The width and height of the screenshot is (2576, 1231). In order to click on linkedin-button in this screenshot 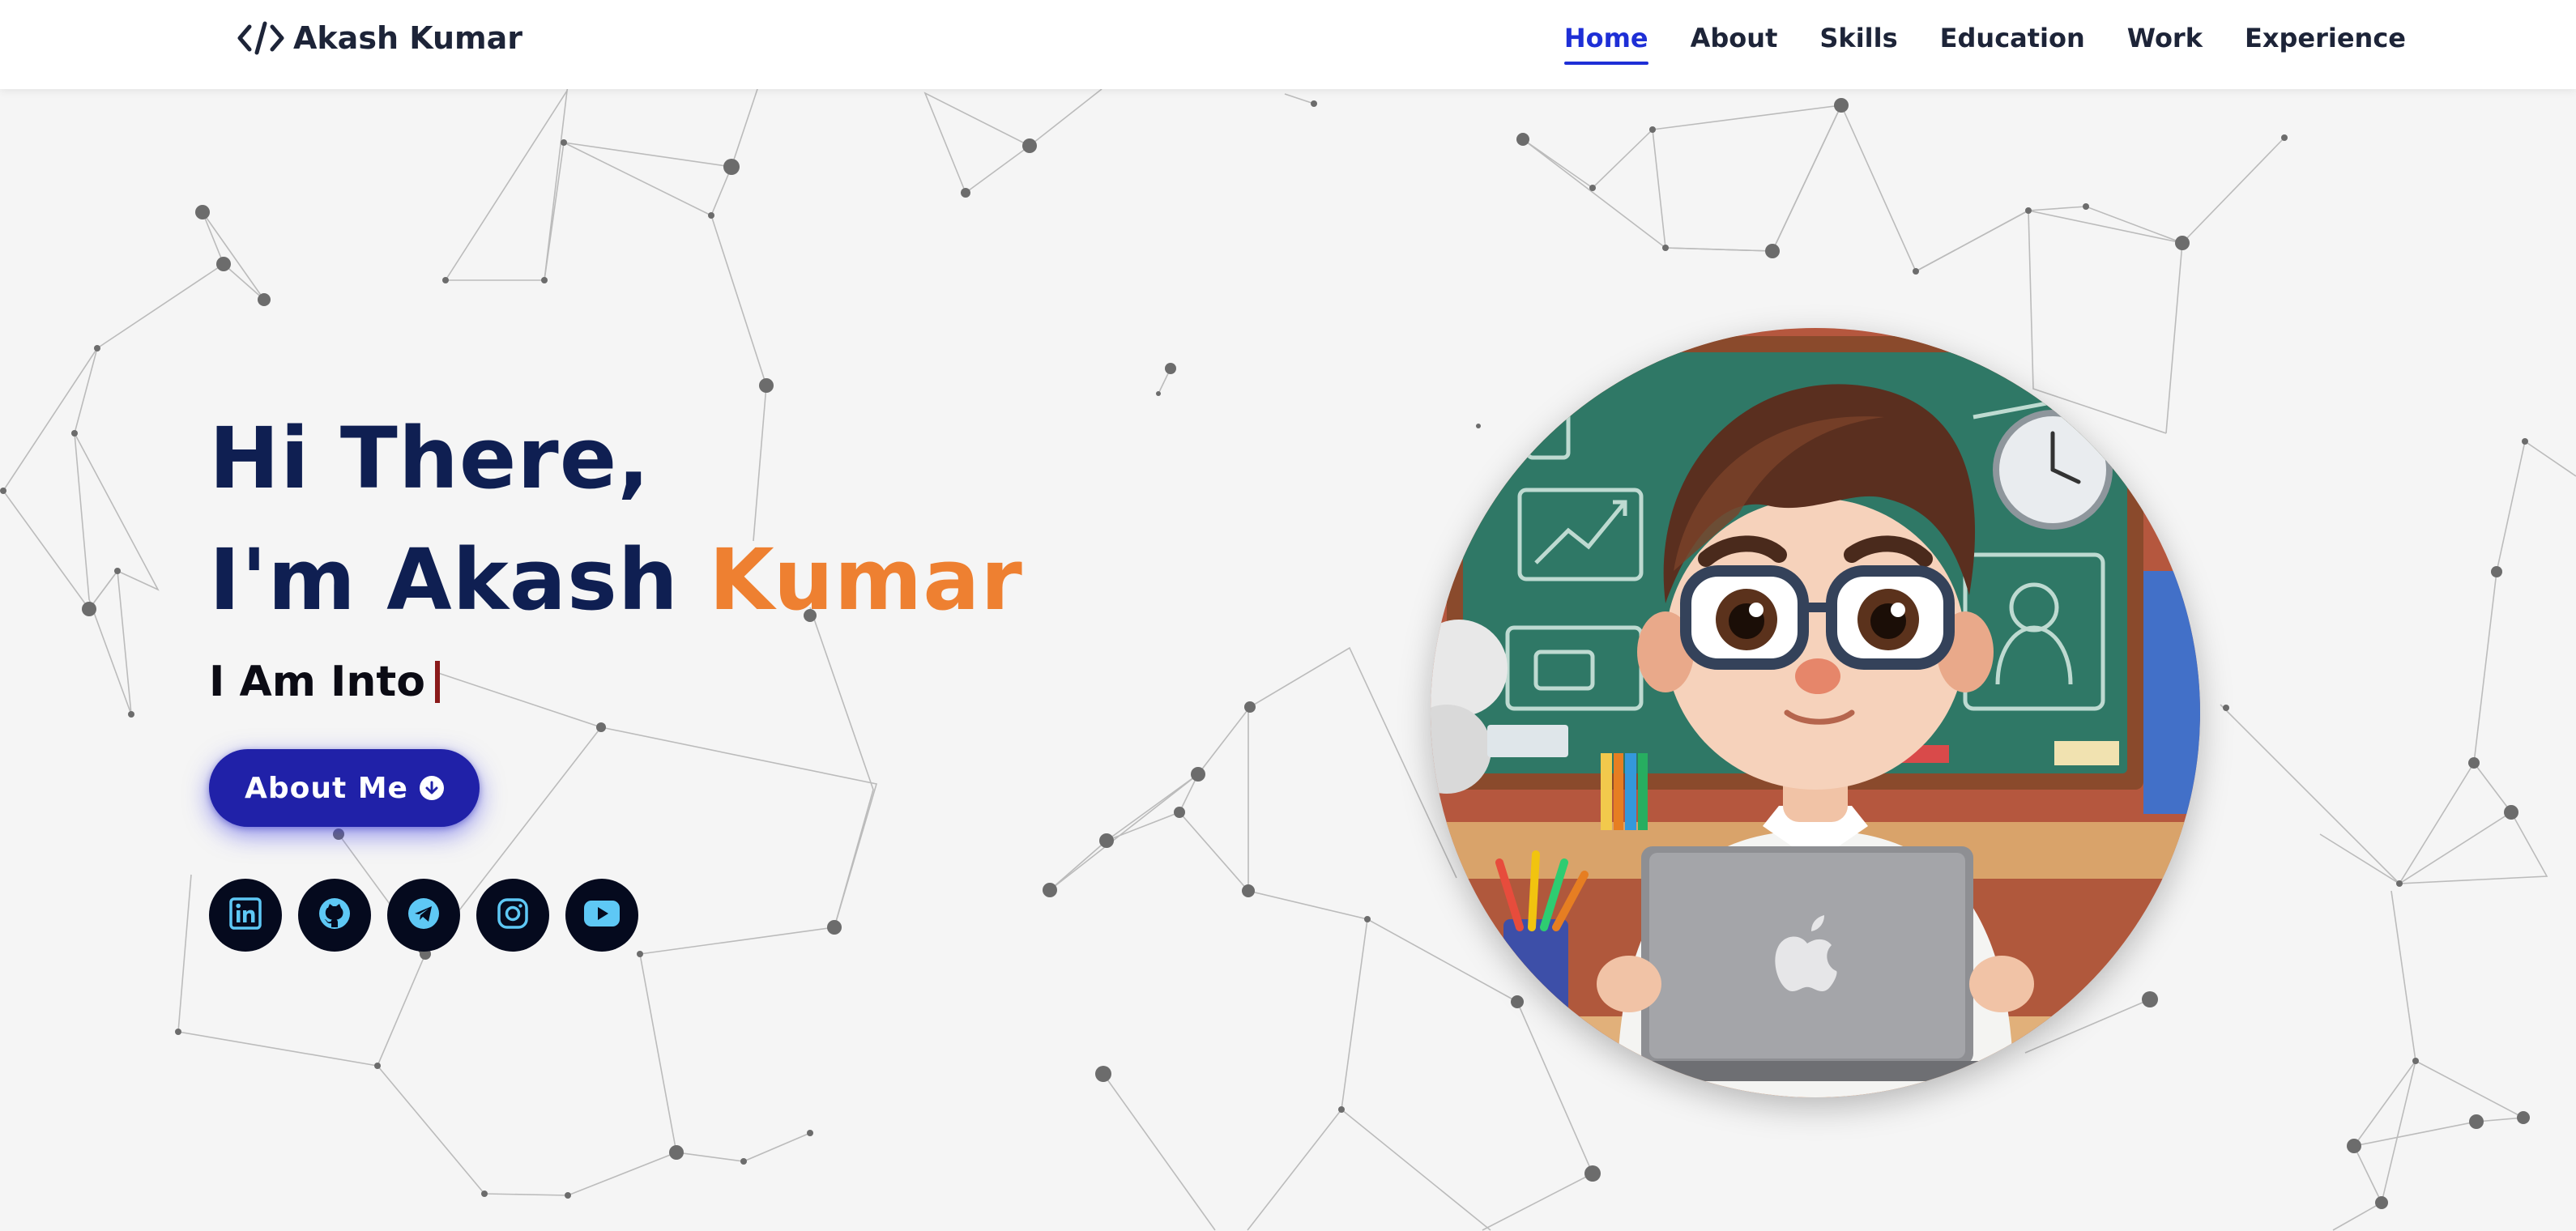, I will do `click(246, 915)`.